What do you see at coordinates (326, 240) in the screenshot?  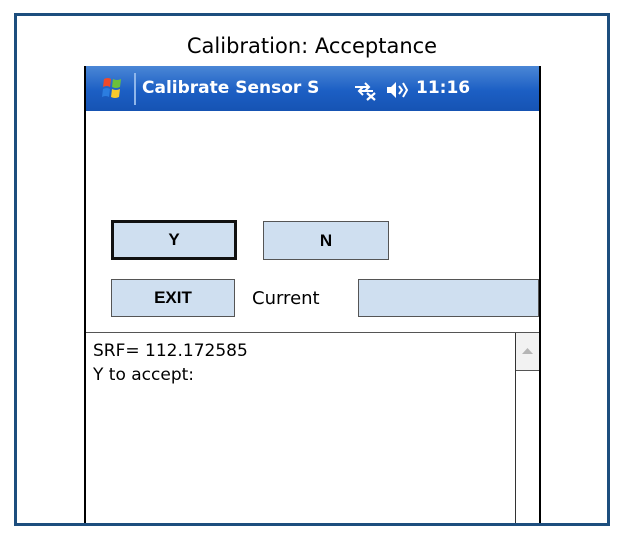 I see `no-button: N` at bounding box center [326, 240].